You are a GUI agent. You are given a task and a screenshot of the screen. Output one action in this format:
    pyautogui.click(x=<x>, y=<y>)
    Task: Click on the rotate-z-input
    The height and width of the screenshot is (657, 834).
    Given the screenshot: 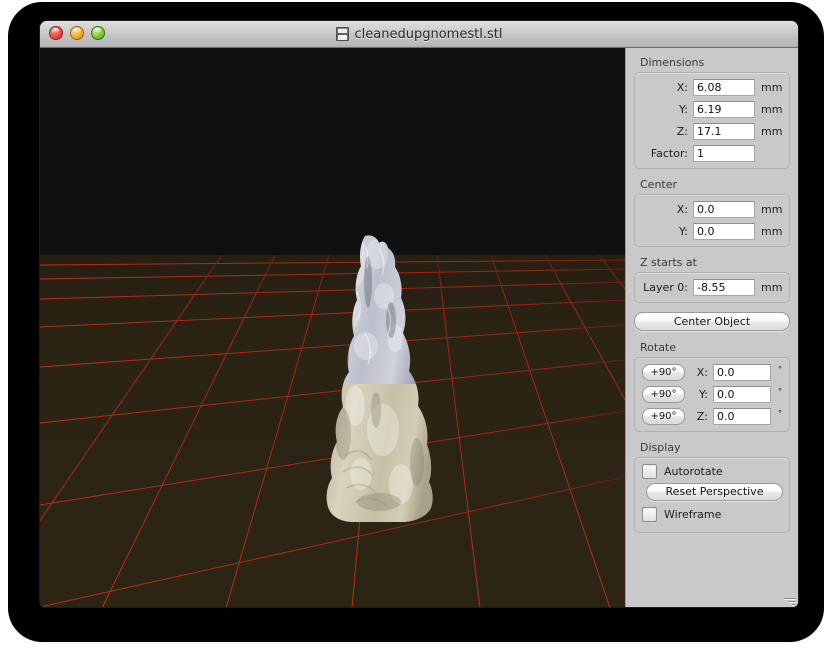 What is the action you would take?
    pyautogui.click(x=742, y=416)
    